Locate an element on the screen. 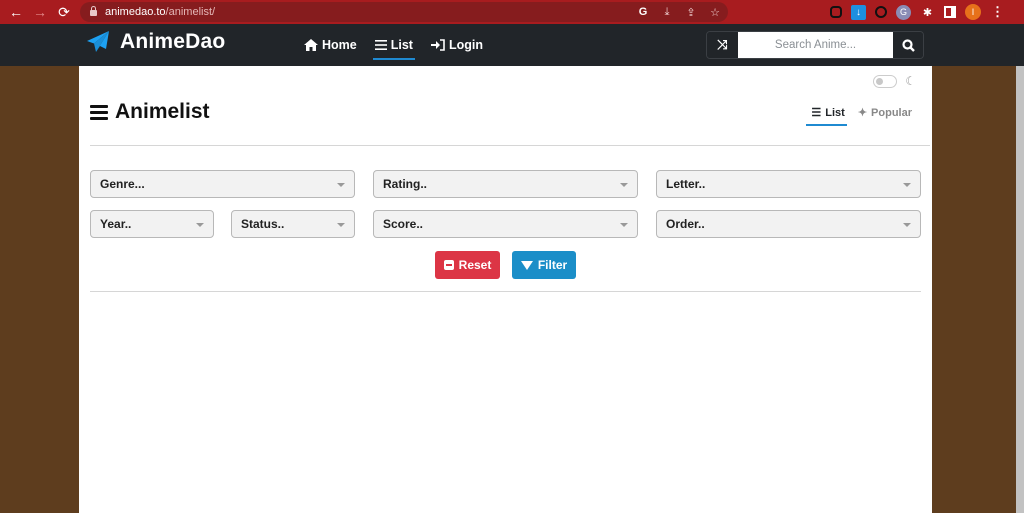 Image resolution: width=1024 pixels, height=513 pixels. extension-sync-icon is located at coordinates (881, 12).